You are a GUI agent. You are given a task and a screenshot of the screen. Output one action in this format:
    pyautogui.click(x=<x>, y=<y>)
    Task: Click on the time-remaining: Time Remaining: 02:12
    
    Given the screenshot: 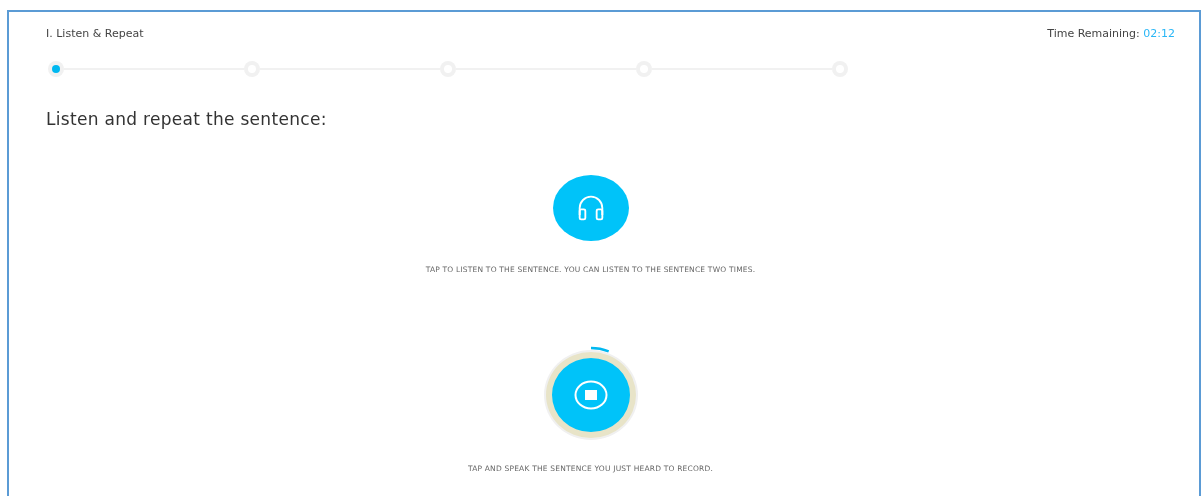 What is the action you would take?
    pyautogui.click(x=1111, y=33)
    